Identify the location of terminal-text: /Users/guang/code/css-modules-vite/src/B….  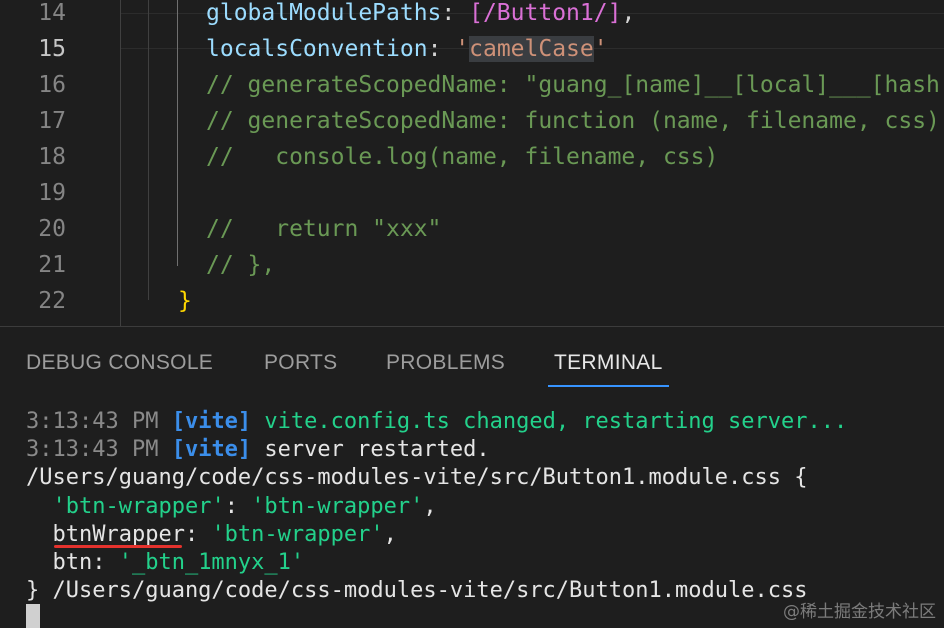
(417, 478).